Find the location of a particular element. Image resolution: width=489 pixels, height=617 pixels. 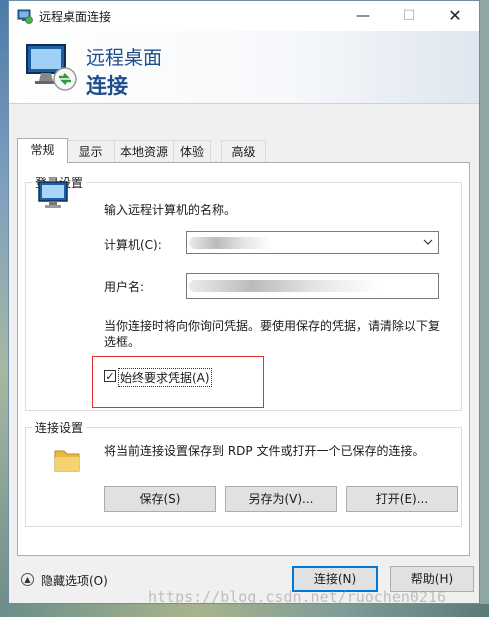

instruction-text: 输入远程计算机的名称。 is located at coordinates (170, 210).